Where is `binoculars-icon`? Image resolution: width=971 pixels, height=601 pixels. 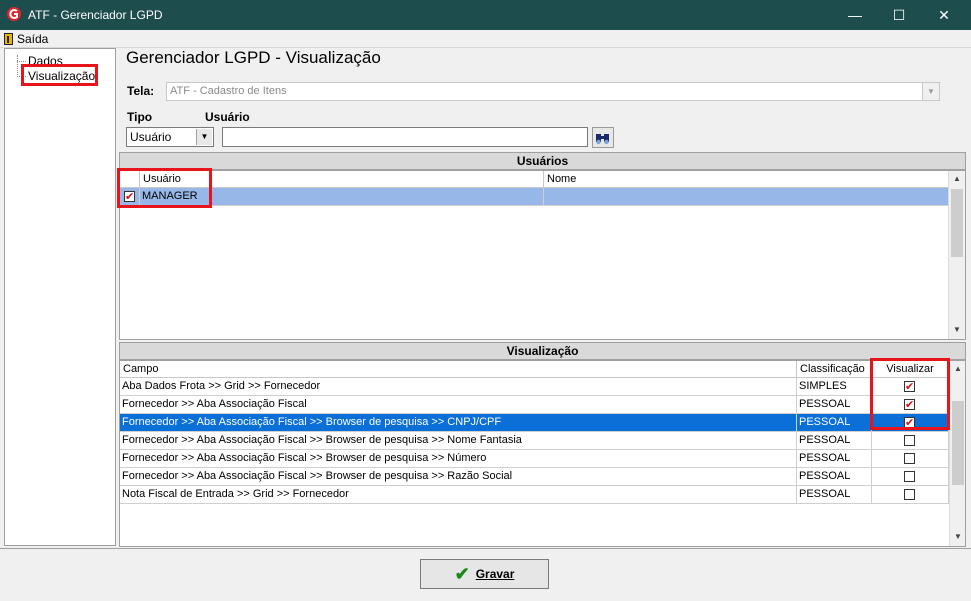 binoculars-icon is located at coordinates (602, 139).